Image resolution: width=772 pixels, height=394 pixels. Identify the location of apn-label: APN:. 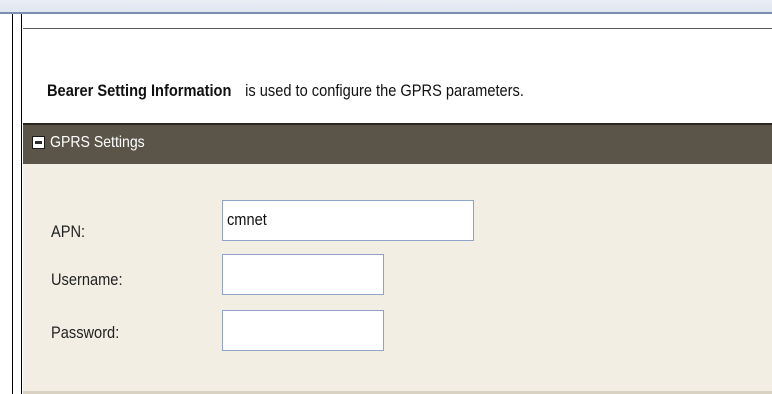
(68, 231).